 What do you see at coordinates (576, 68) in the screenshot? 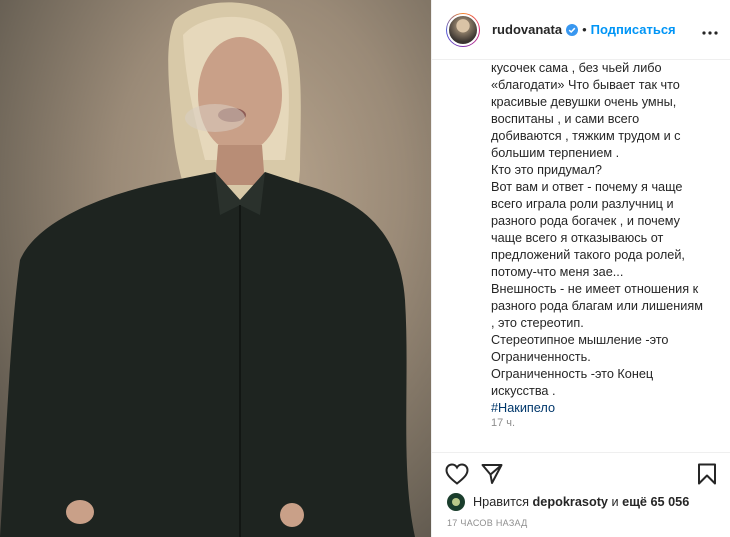
I see `caption-line: кусочек сама , без чьей либо` at bounding box center [576, 68].